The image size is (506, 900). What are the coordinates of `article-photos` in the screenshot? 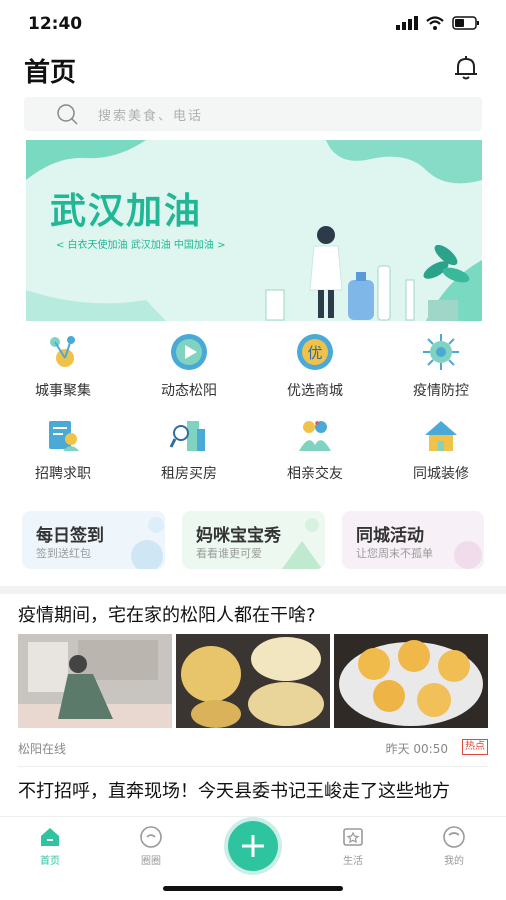 It's located at (253, 681).